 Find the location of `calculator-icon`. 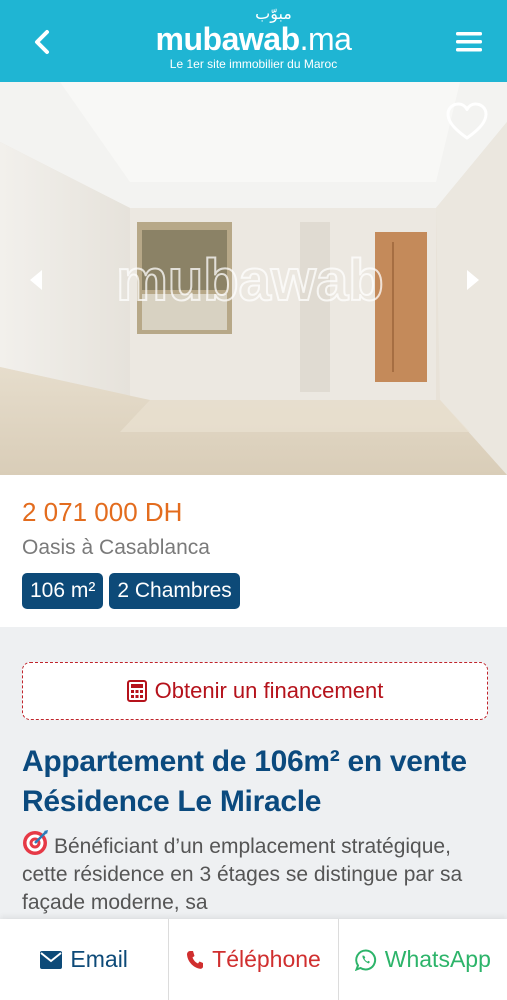

calculator-icon is located at coordinates (136, 691).